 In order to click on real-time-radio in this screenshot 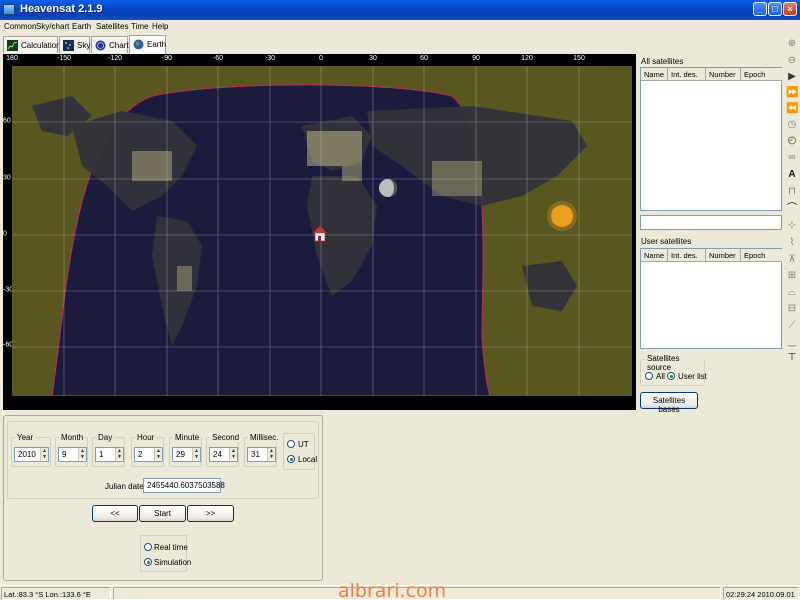, I will do `click(148, 547)`.